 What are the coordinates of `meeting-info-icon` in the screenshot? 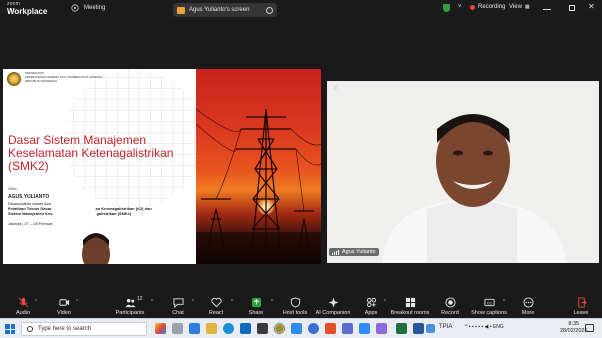 It's located at (75, 8).